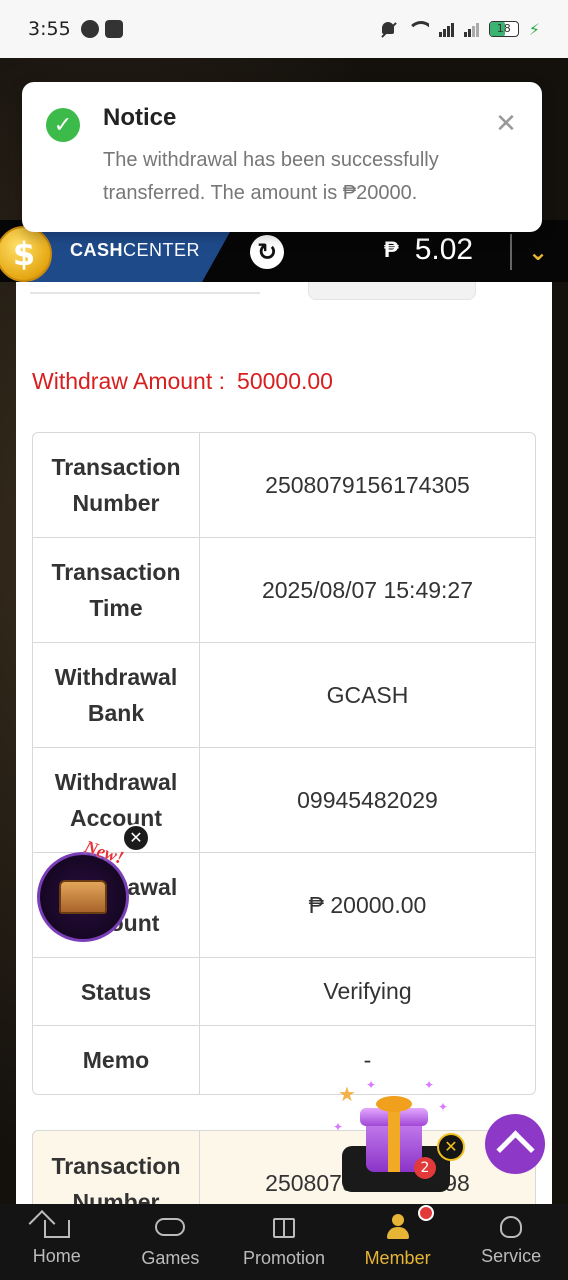 This screenshot has height=1280, width=568. What do you see at coordinates (285, 381) in the screenshot?
I see `withdraw-amount-value: 50000.00` at bounding box center [285, 381].